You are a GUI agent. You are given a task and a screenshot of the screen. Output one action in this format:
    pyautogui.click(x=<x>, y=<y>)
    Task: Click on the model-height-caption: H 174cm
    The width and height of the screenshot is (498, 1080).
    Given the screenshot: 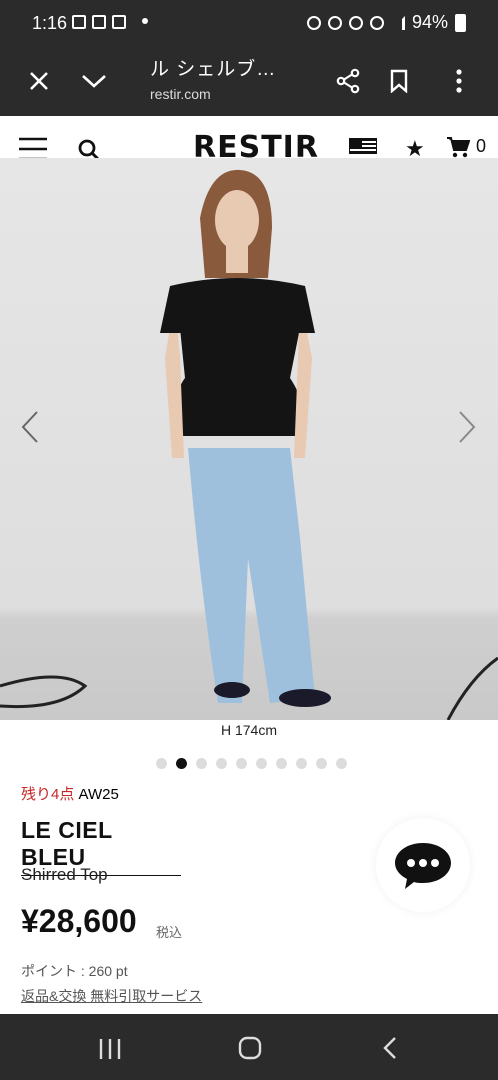 What is the action you would take?
    pyautogui.click(x=249, y=730)
    